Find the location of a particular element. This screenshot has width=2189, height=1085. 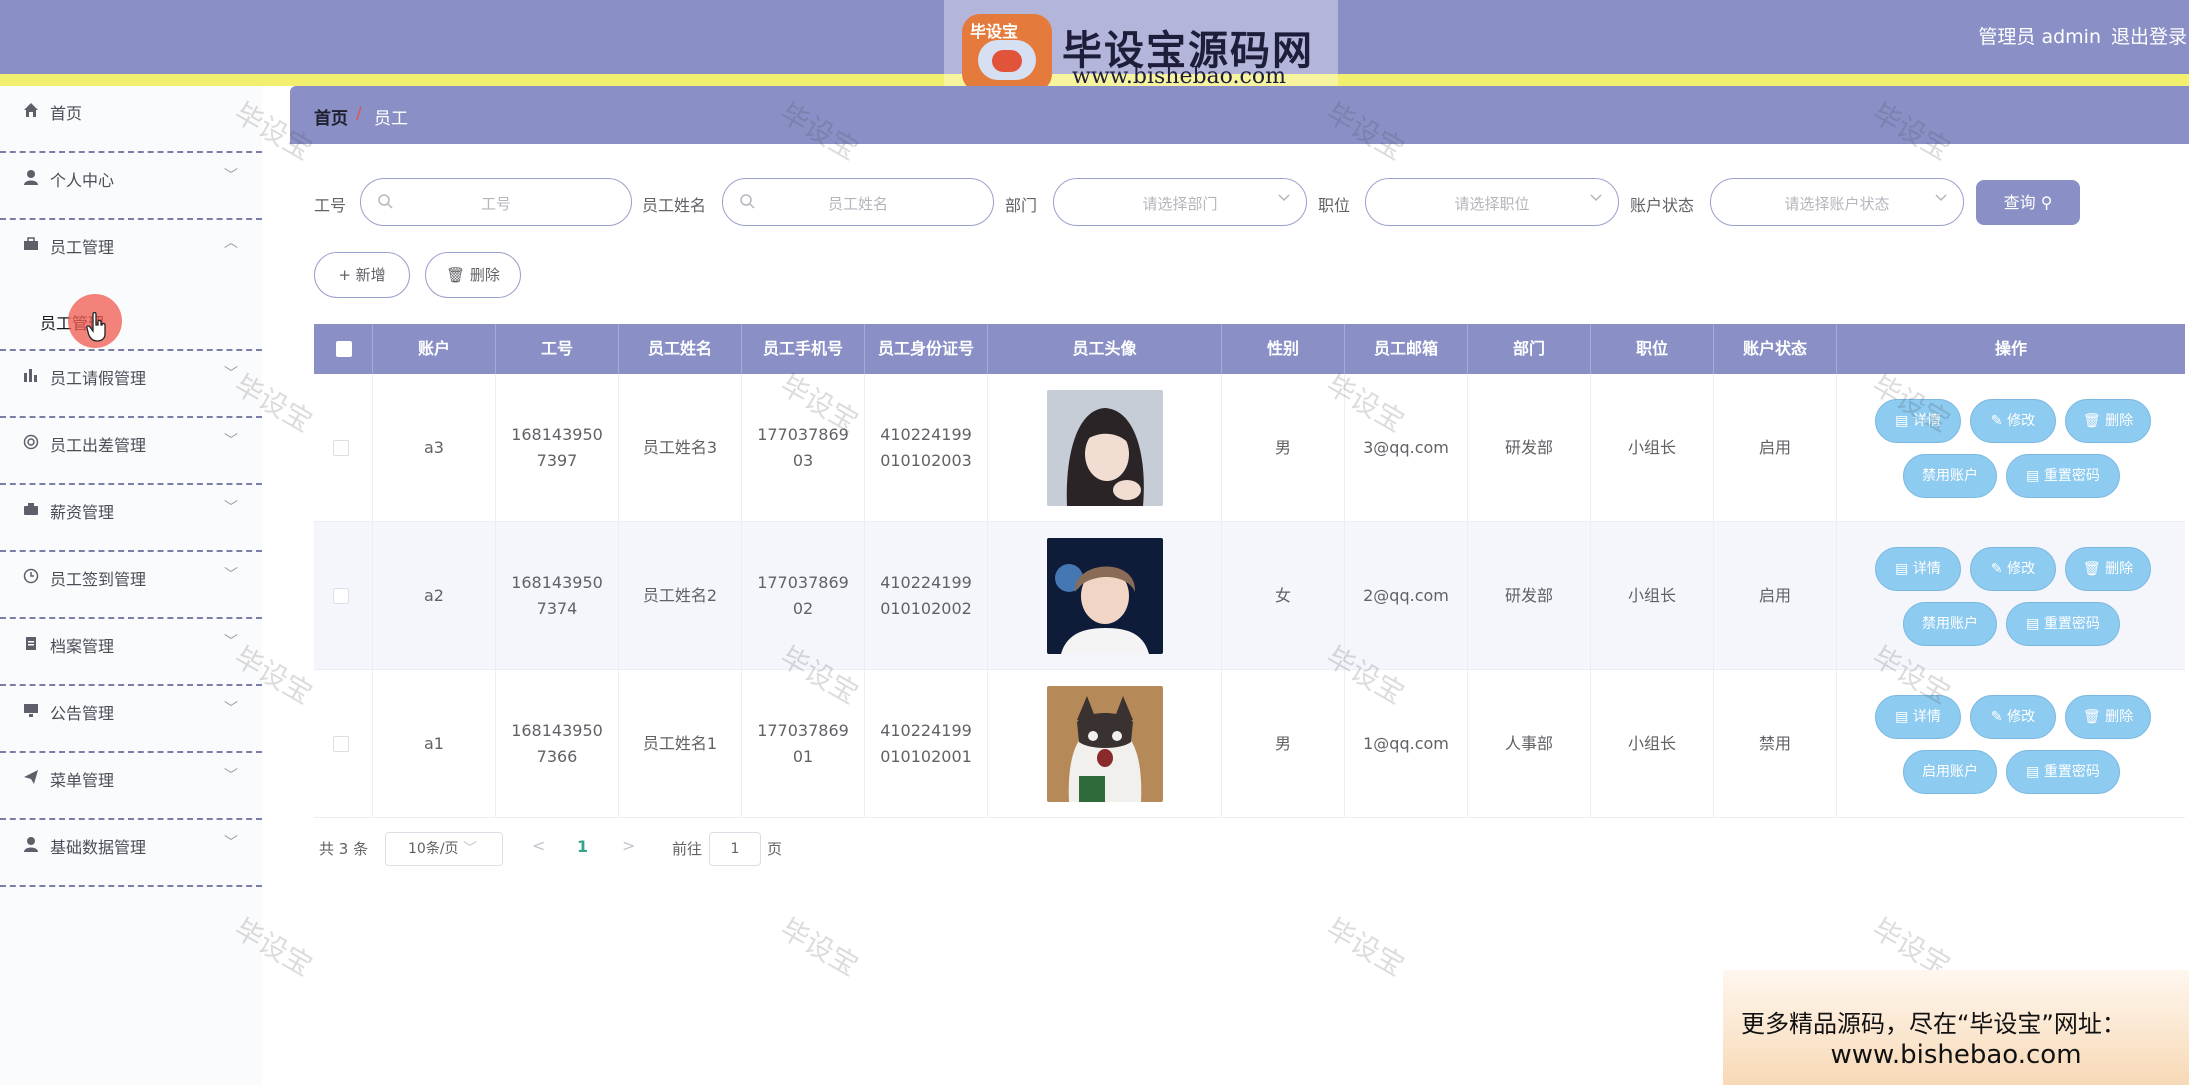

sidebar-item-basic-data: 基础数据管理 ﹀ is located at coordinates (131, 853).